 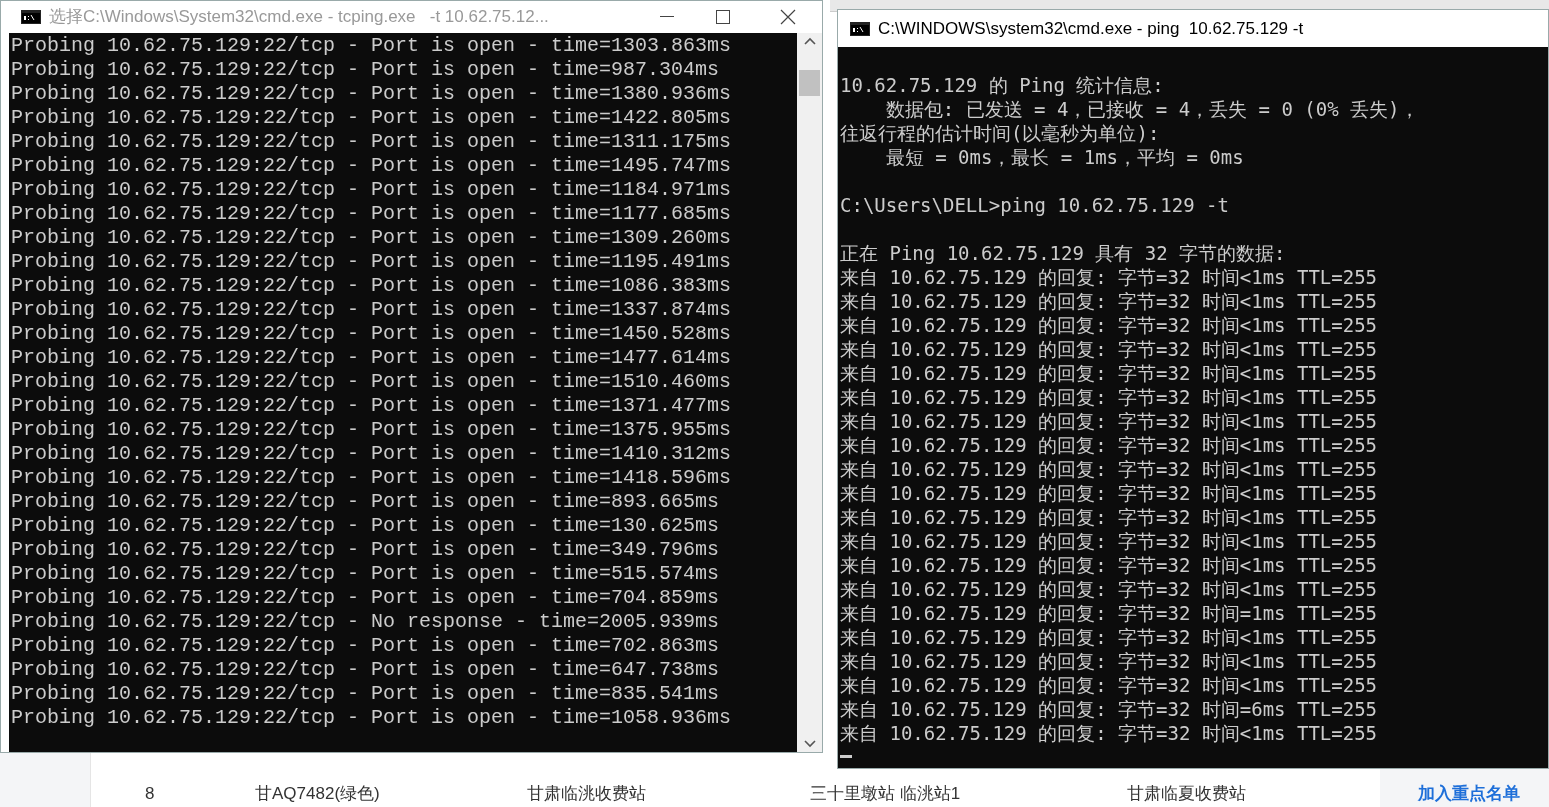 I want to click on console-line: 来自 10.62.75.129 的回复: 字节=32 时间=1ms TTL=255, so click(x=1109, y=613).